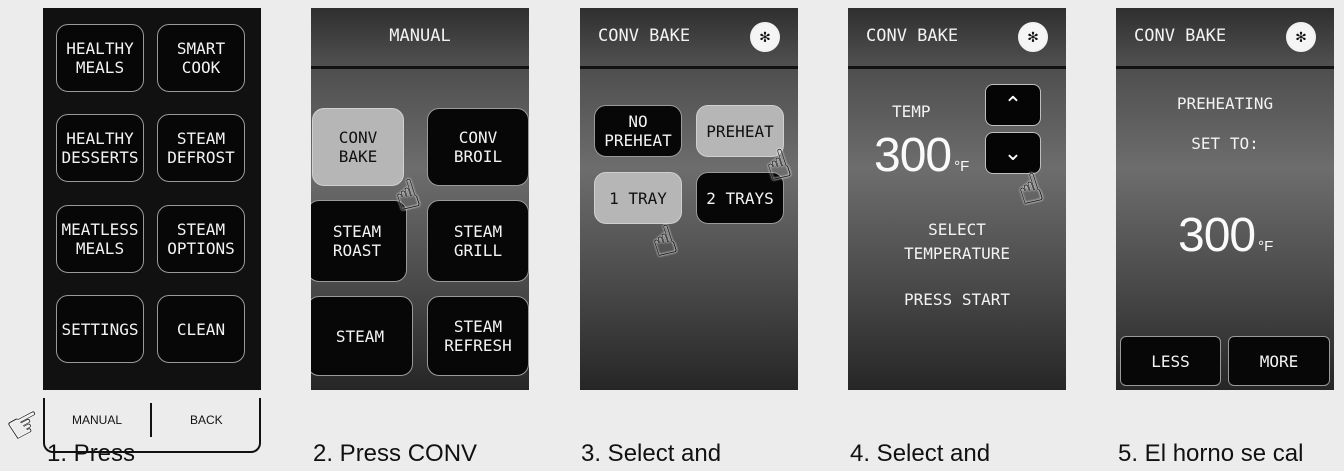  I want to click on conv-broil-button: CONV BROIL, so click(478, 147).